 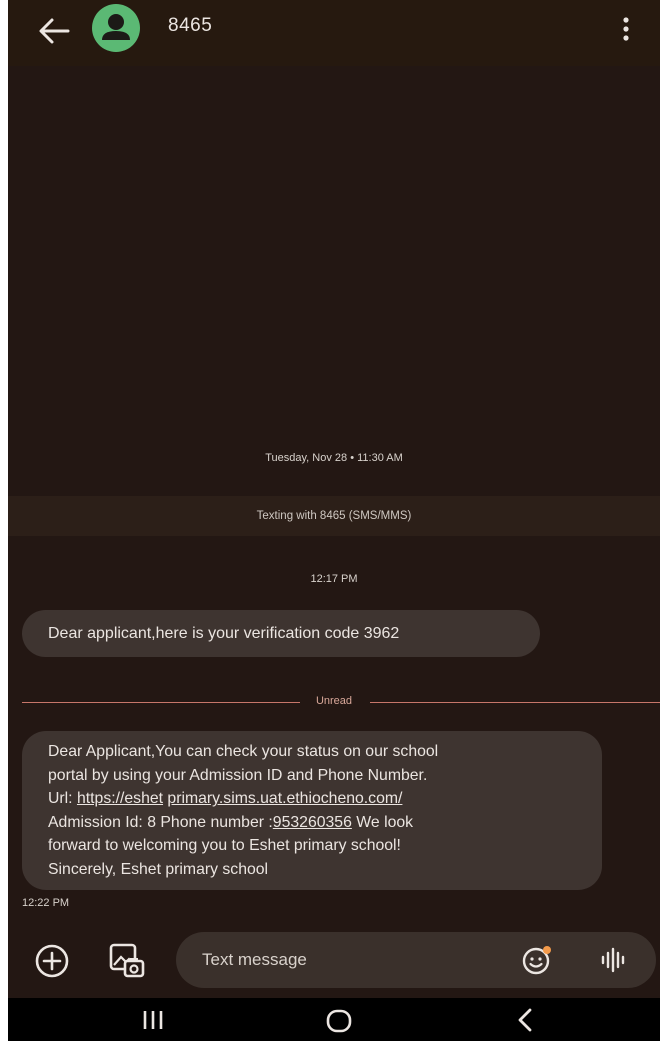 I want to click on nav-recents-button, so click(x=153, y=1020).